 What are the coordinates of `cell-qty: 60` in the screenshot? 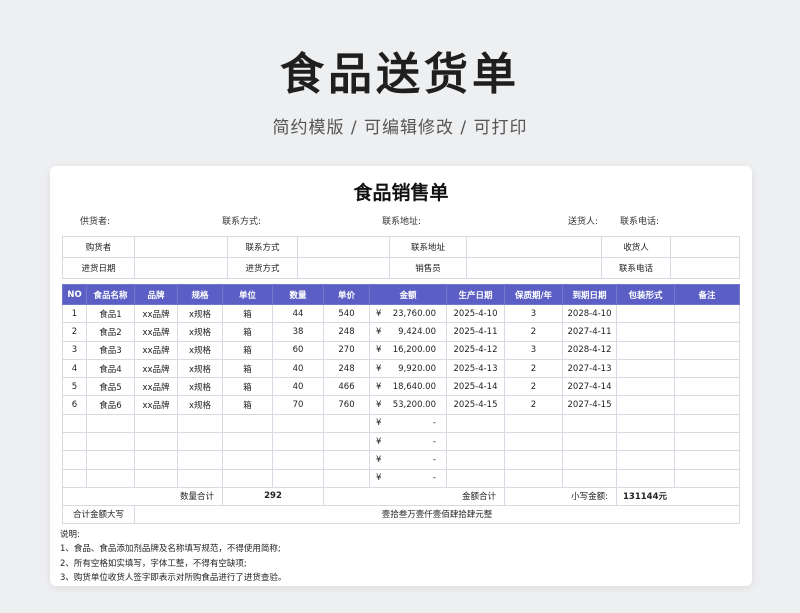 It's located at (298, 350).